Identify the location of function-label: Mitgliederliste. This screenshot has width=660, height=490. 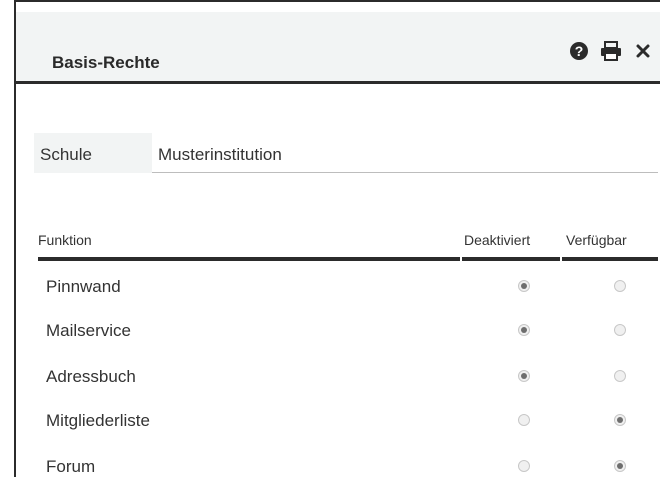
(98, 420).